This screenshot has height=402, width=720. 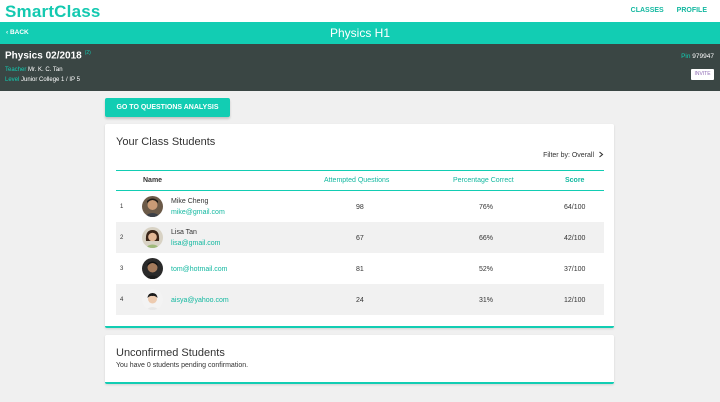 I want to click on card-title: Your Class Students, so click(x=166, y=142).